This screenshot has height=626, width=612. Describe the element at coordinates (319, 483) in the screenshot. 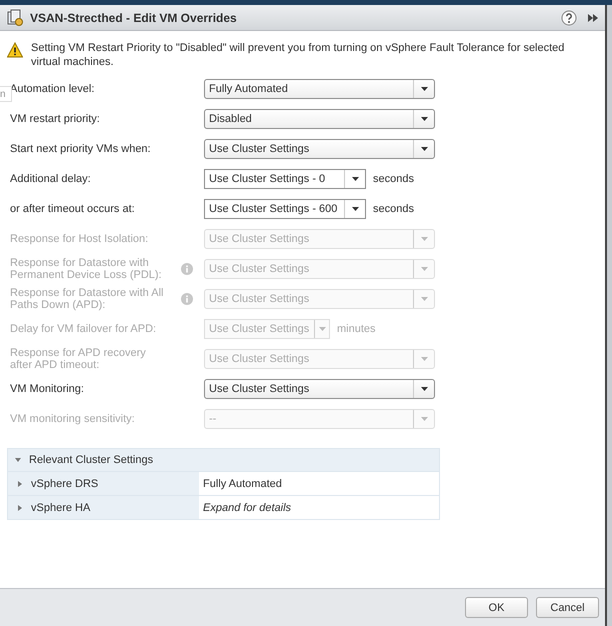

I see `table-cell: Fully Automated` at that location.